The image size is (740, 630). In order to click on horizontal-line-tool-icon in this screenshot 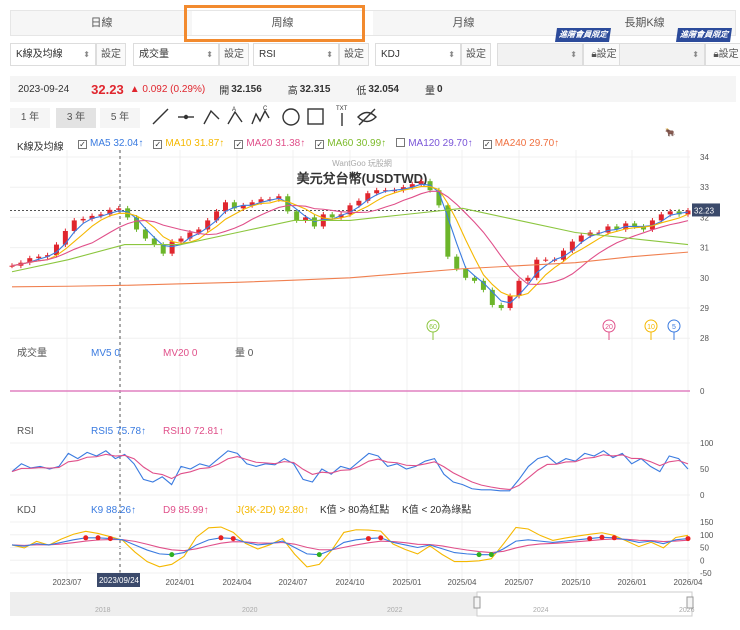, I will do `click(186, 117)`.